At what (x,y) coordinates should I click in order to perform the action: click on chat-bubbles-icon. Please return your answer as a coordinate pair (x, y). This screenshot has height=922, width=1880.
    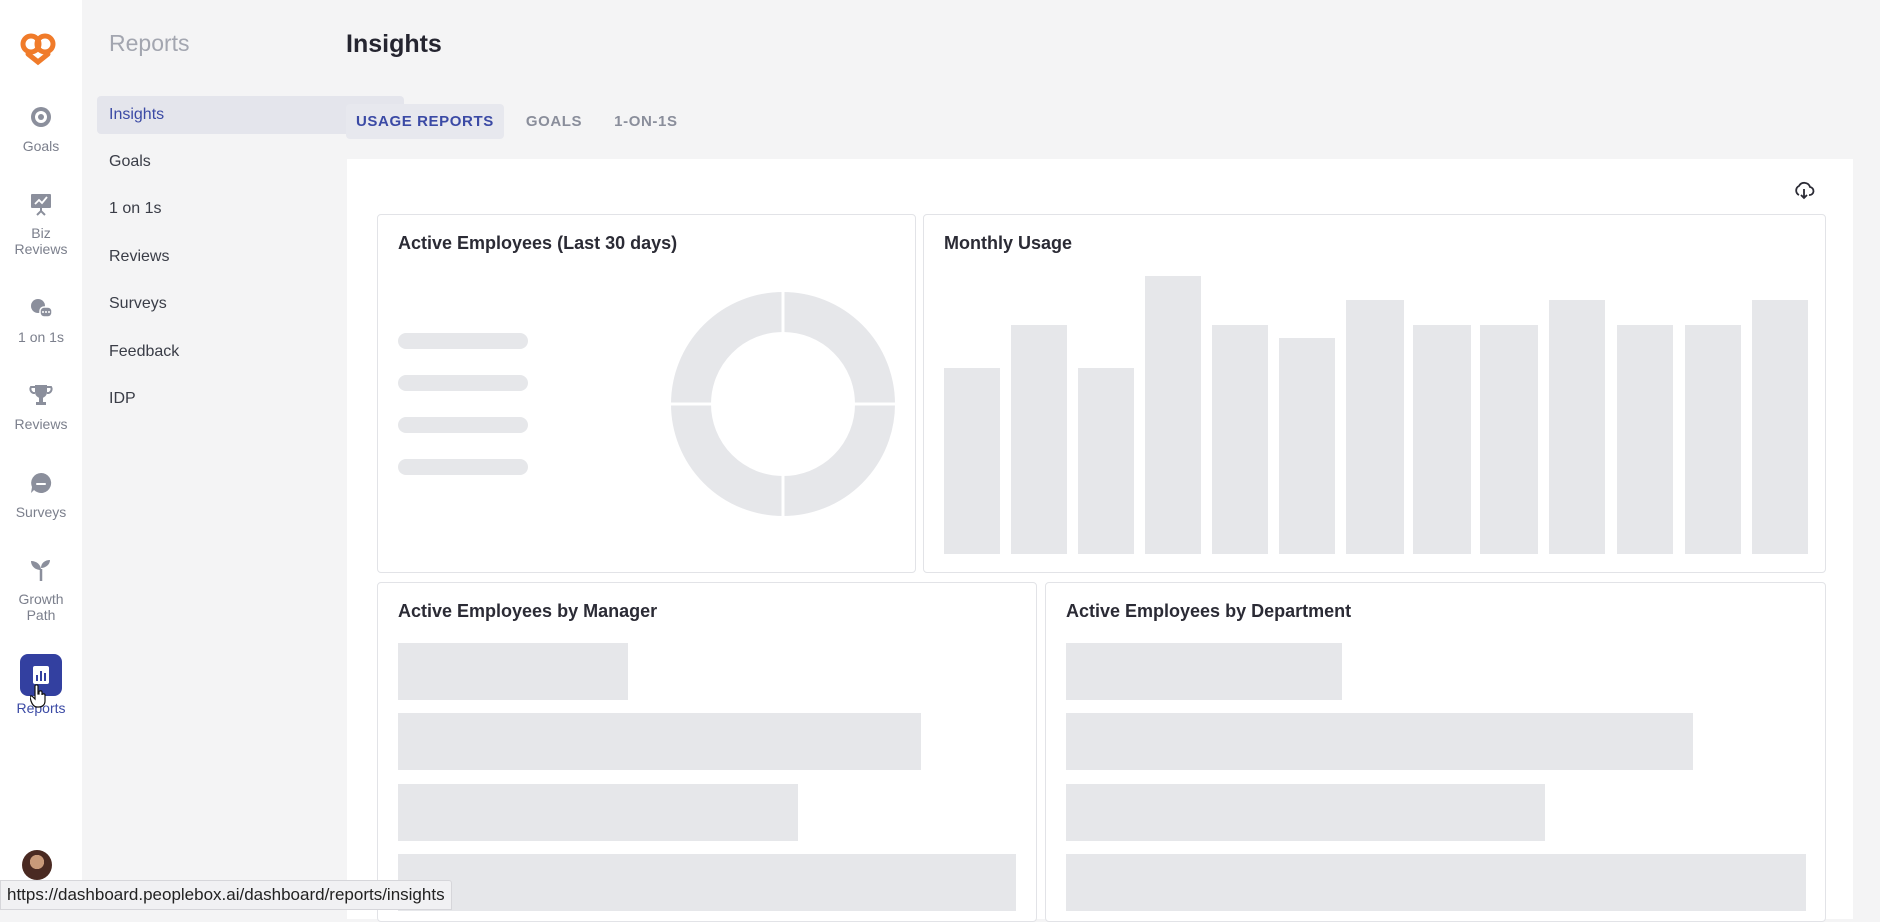
    Looking at the image, I should click on (42, 308).